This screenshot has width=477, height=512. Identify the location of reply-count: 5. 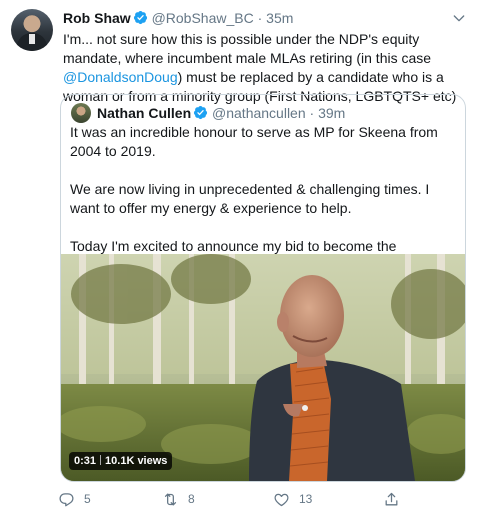
(87, 499).